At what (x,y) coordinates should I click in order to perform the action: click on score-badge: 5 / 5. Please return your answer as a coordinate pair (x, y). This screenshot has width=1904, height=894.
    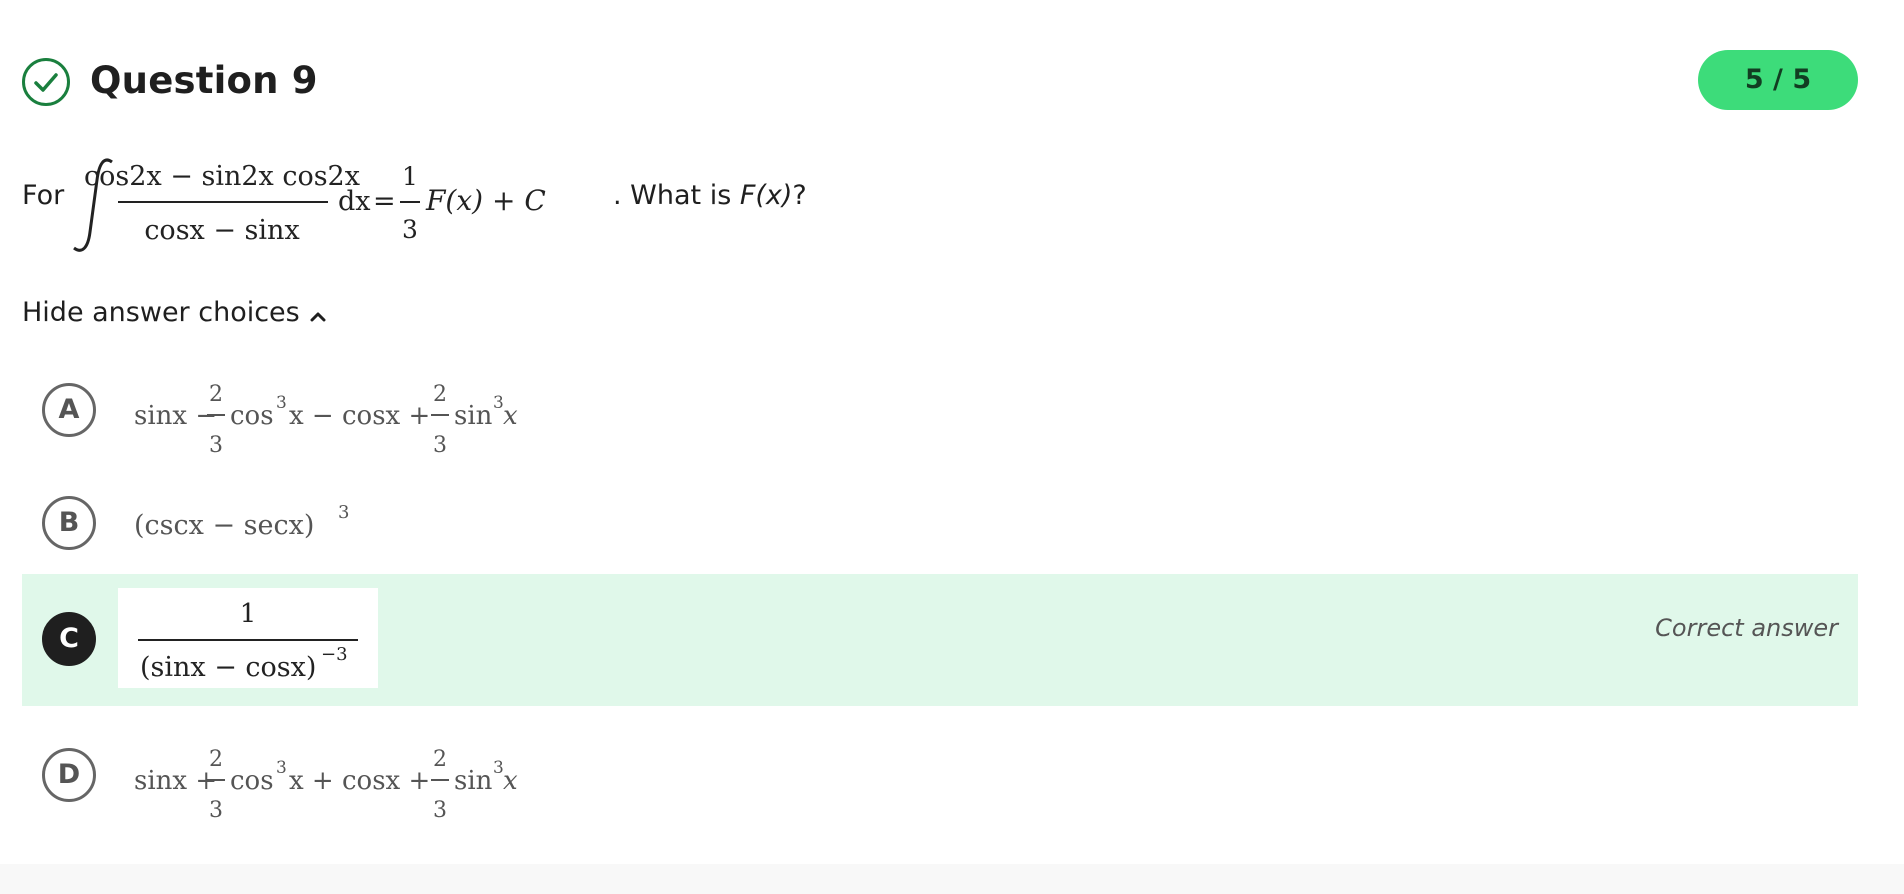
    Looking at the image, I should click on (1778, 80).